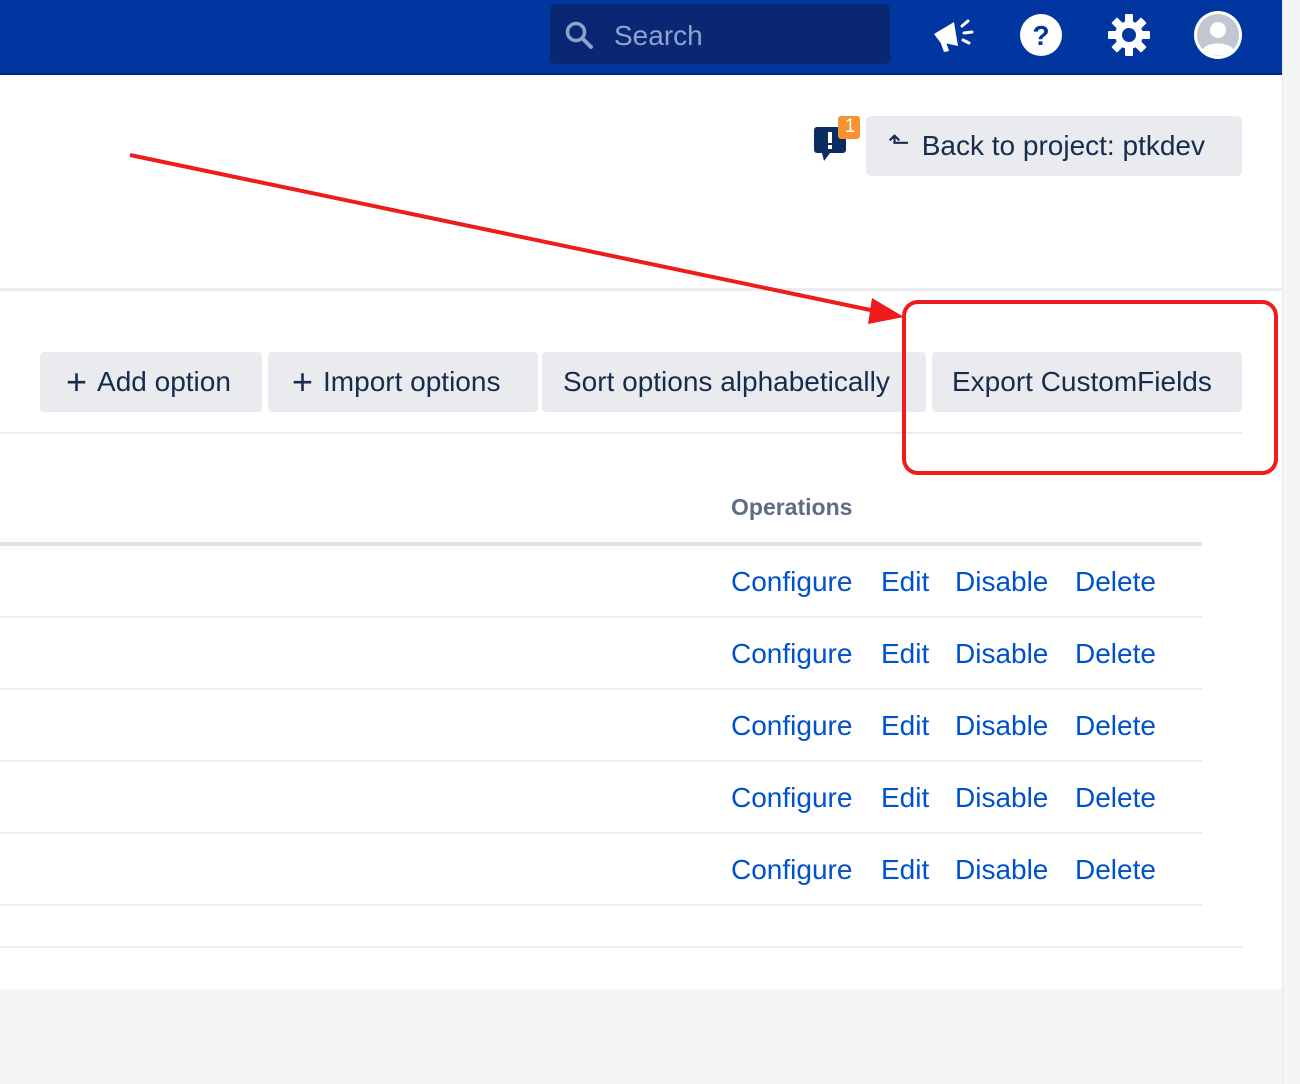  Describe the element at coordinates (726, 381) in the screenshot. I see `sort-alphabetically-label: Sort options alphabetically` at that location.